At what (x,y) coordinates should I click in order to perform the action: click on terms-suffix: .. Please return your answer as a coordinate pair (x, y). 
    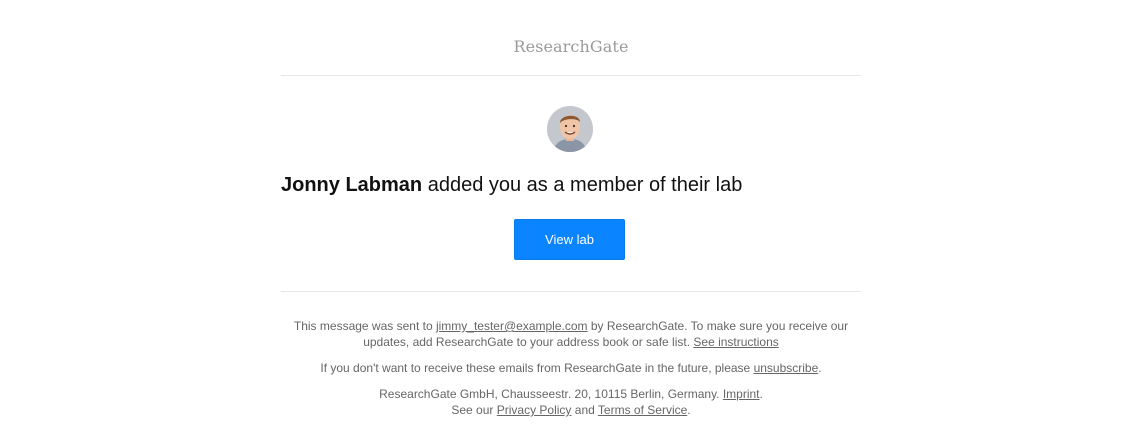
    Looking at the image, I should click on (689, 410).